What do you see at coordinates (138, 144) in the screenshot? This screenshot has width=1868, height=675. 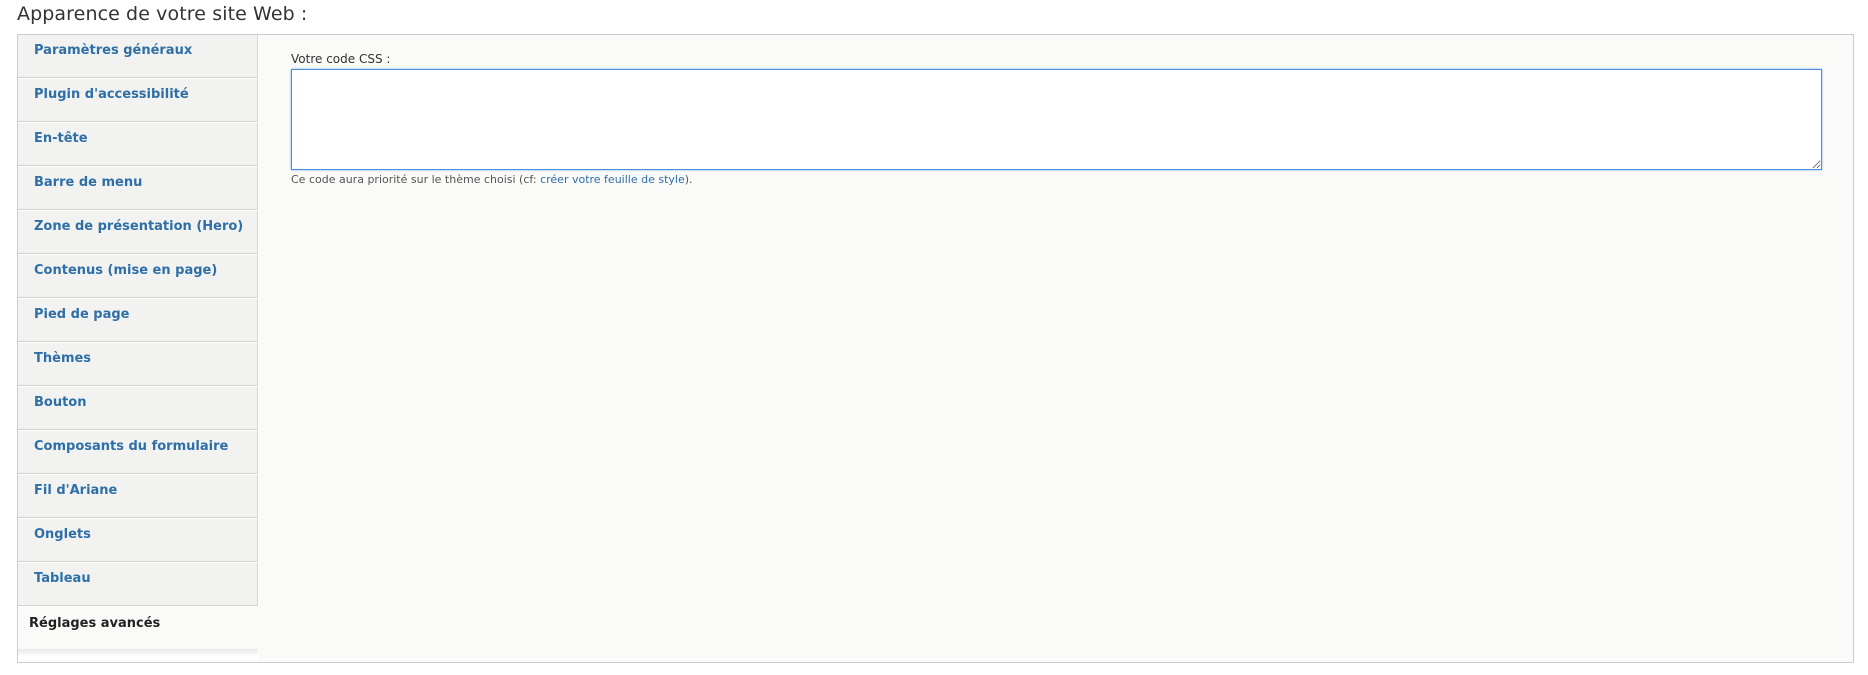 I see `vtab-en-tete: En-tête` at bounding box center [138, 144].